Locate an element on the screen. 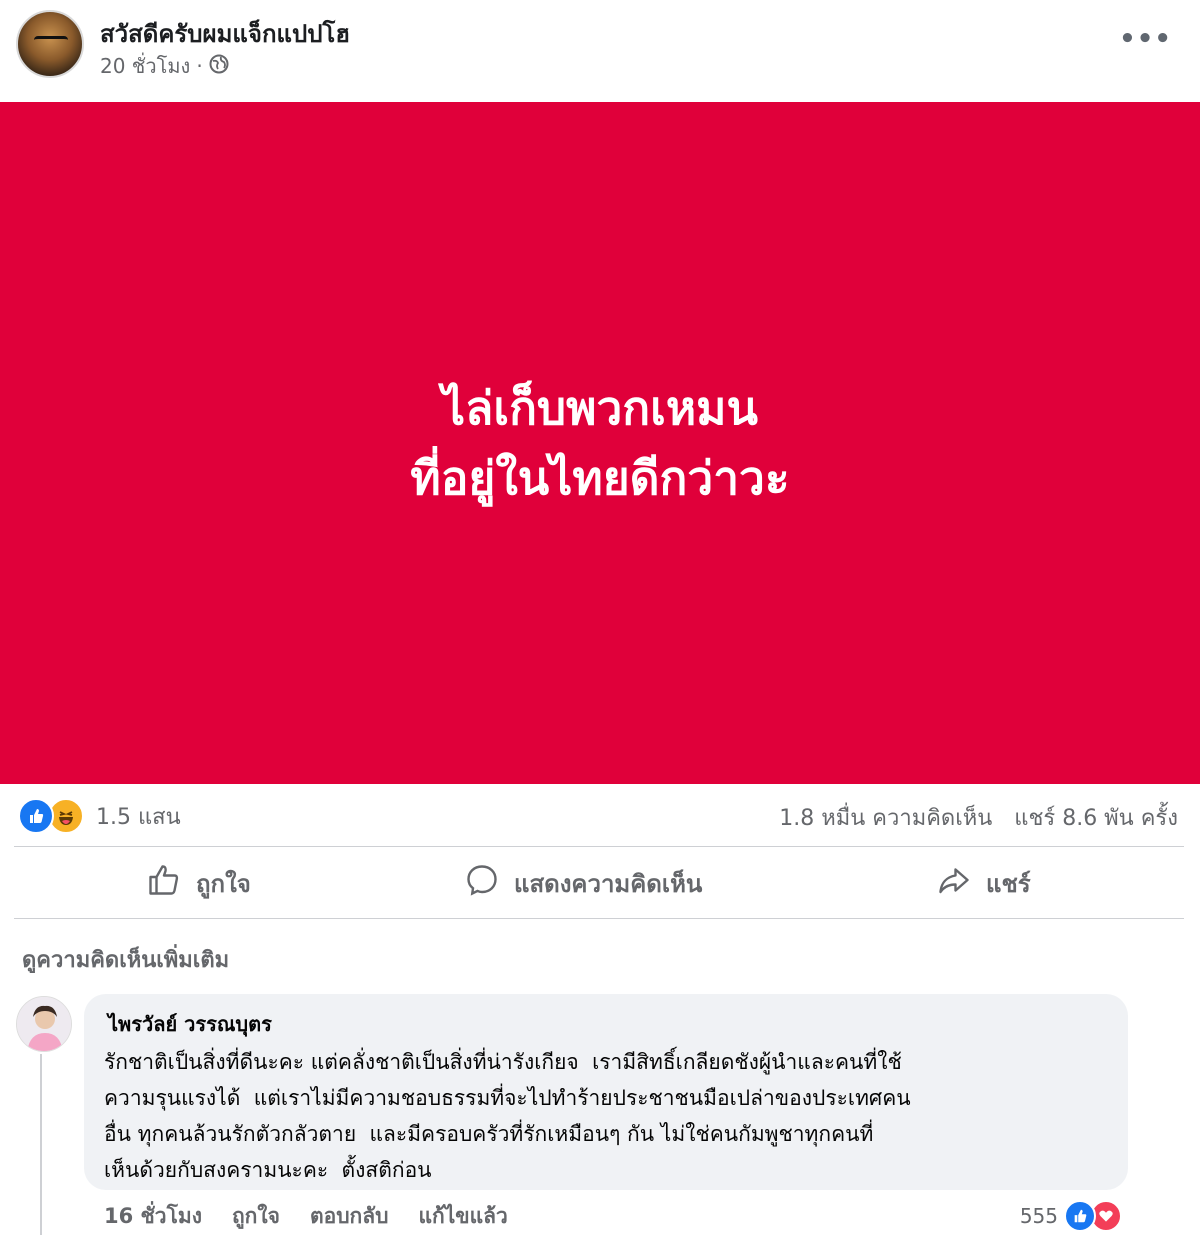 The height and width of the screenshot is (1235, 1200). view-more-comments-link: ดูความคิดเห็นเพิ่มเติม is located at coordinates (125, 959).